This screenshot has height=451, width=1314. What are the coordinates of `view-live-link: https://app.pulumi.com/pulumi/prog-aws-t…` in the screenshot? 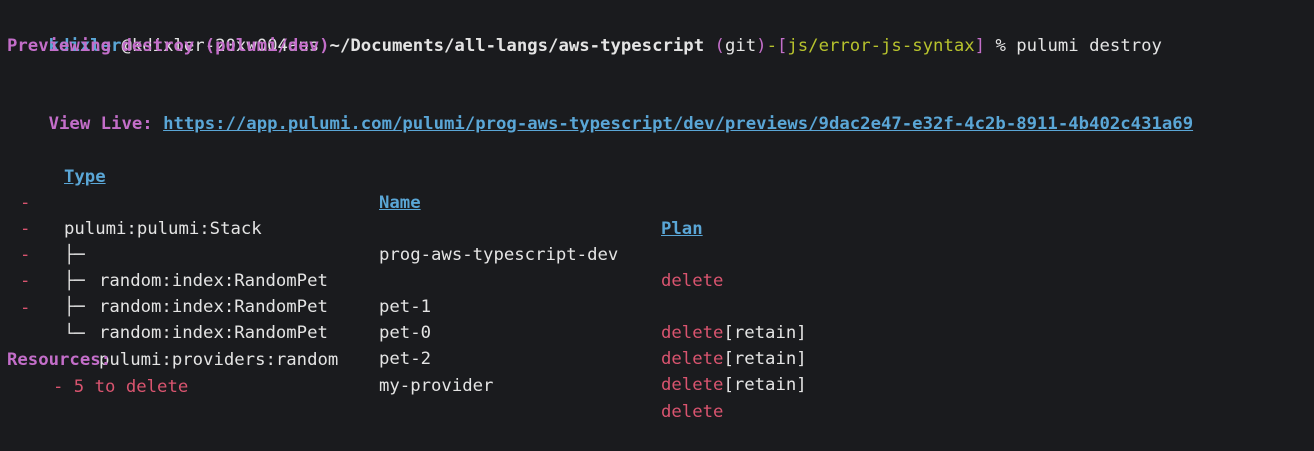 It's located at (678, 124).